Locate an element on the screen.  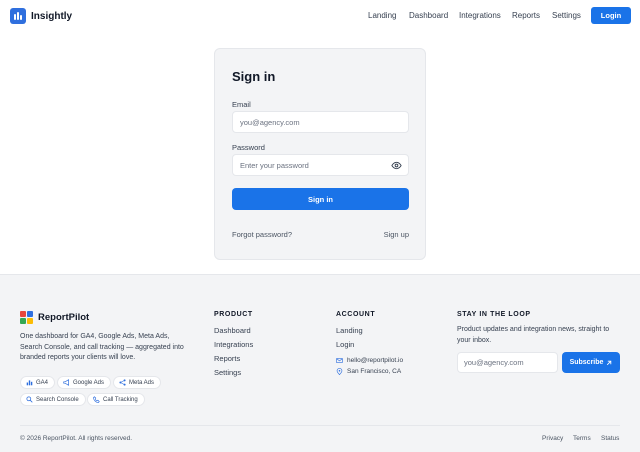
footer-link-landing: Landing is located at coordinates (349, 330).